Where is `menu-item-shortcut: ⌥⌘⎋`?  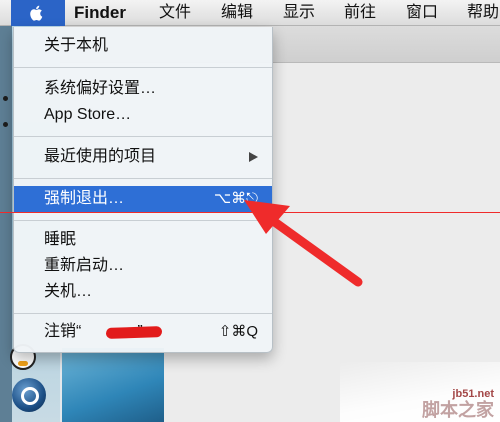
menu-item-shortcut: ⌥⌘⎋ is located at coordinates (235, 198).